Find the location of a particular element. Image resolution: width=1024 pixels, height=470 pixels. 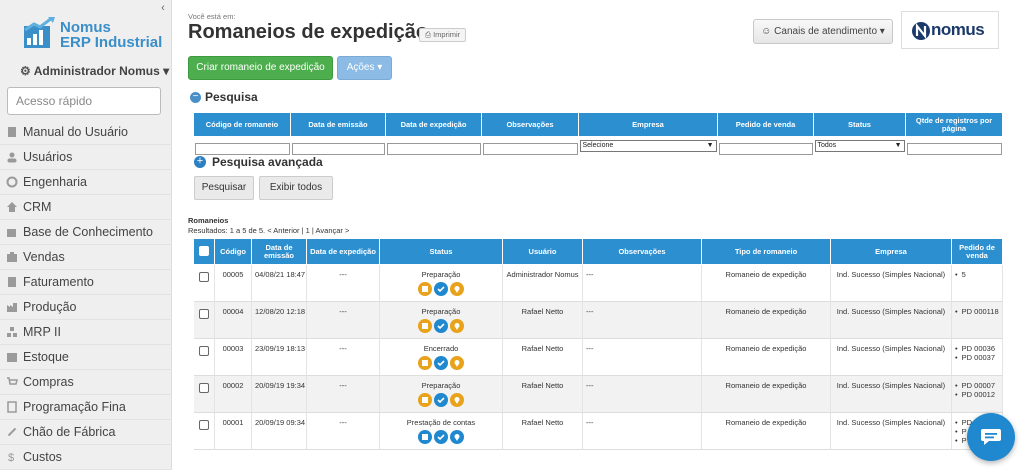

next-page-link: Avançar > is located at coordinates (333, 230).